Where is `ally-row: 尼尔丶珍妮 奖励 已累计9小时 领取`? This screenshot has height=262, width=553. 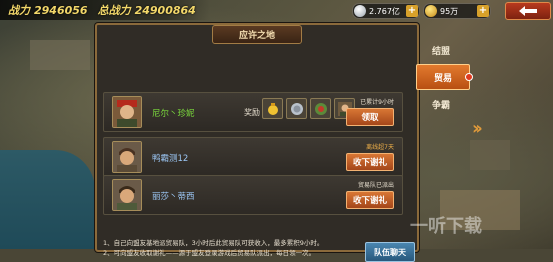 ally-row: 尼尔丶珍妮 奖励 已累计9小时 领取 is located at coordinates (253, 112).